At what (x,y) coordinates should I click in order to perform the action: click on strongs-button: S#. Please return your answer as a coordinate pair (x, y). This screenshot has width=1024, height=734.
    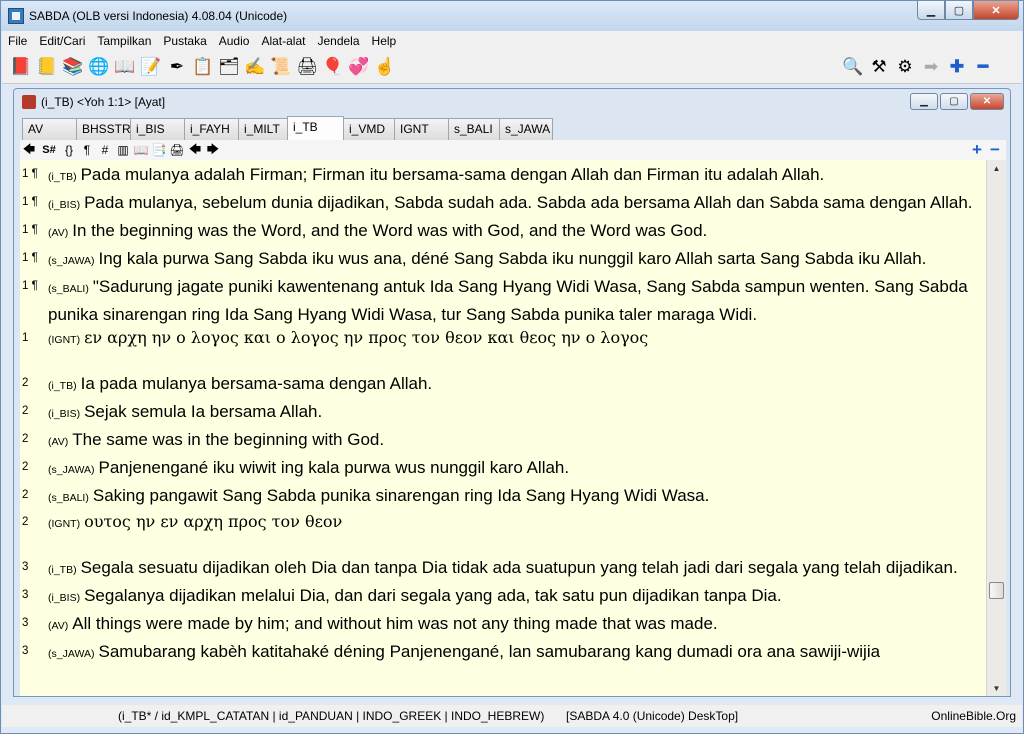
    Looking at the image, I should click on (49, 150).